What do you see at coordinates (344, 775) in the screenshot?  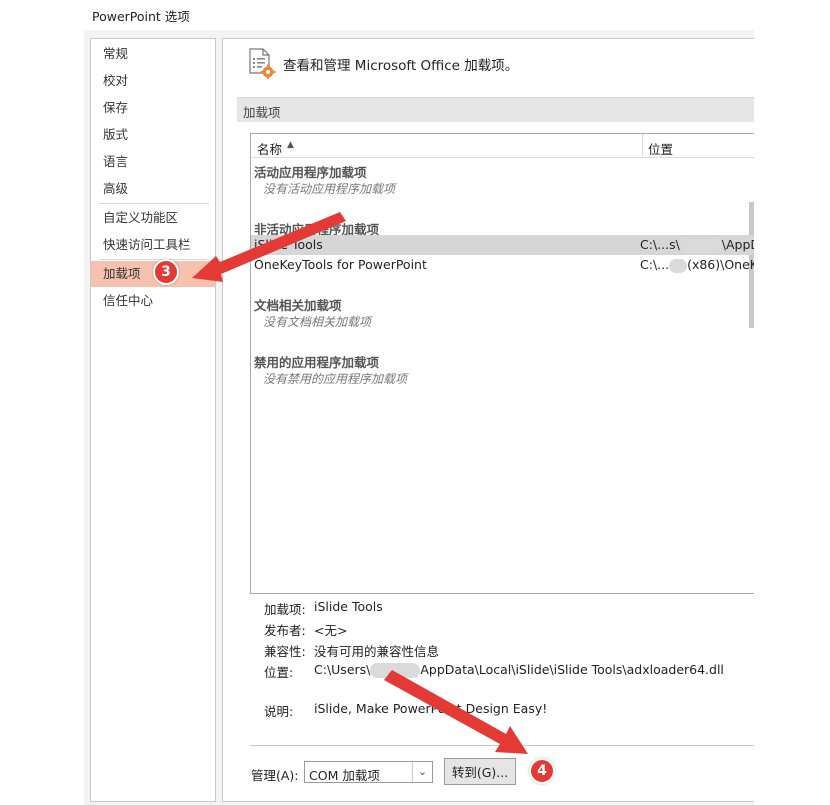 I see `manage-dropdown-value: COM 加载项` at bounding box center [344, 775].